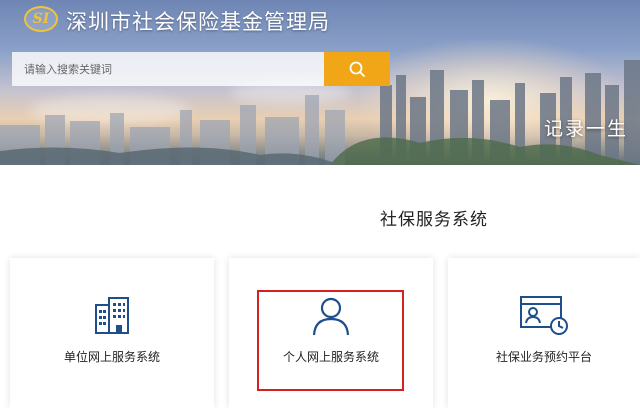 This screenshot has height=408, width=640. Describe the element at coordinates (41, 19) in the screenshot. I see `logo-icon: SI` at that location.